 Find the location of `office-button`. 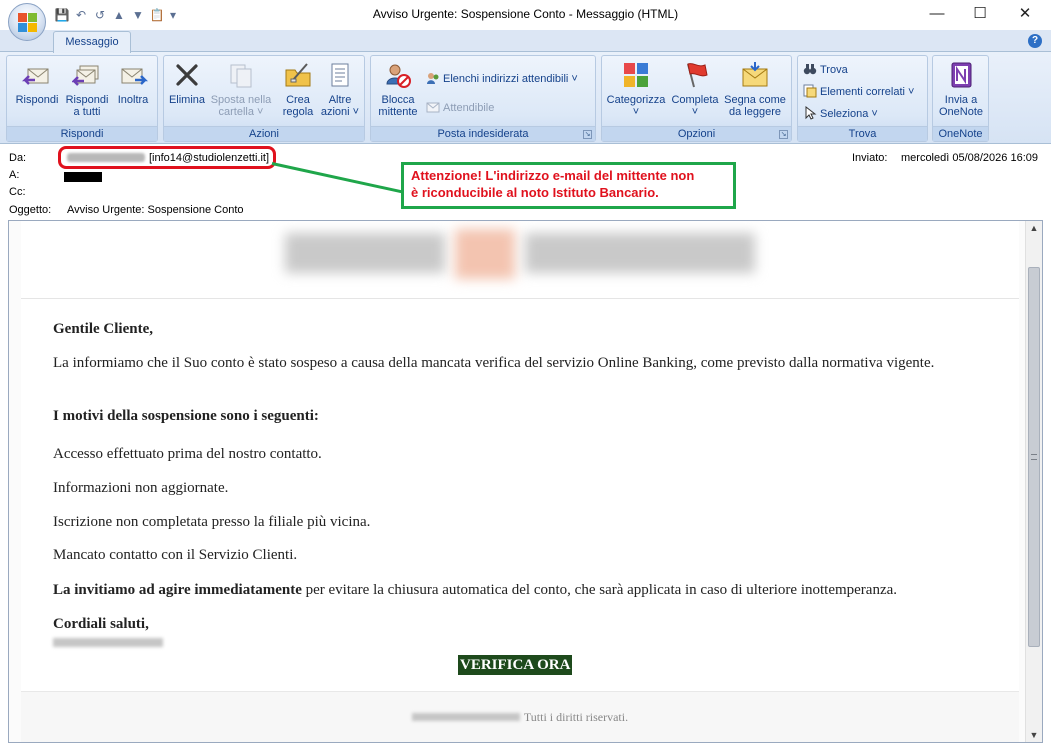

office-button is located at coordinates (27, 22).